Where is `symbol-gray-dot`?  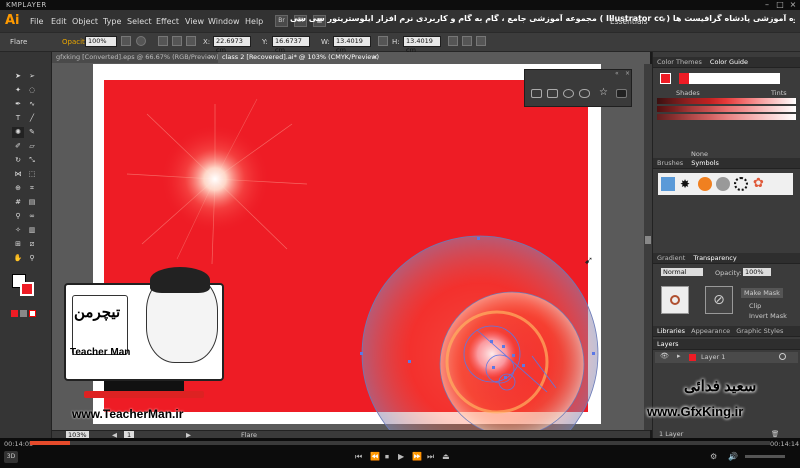 symbol-gray-dot is located at coordinates (723, 184).